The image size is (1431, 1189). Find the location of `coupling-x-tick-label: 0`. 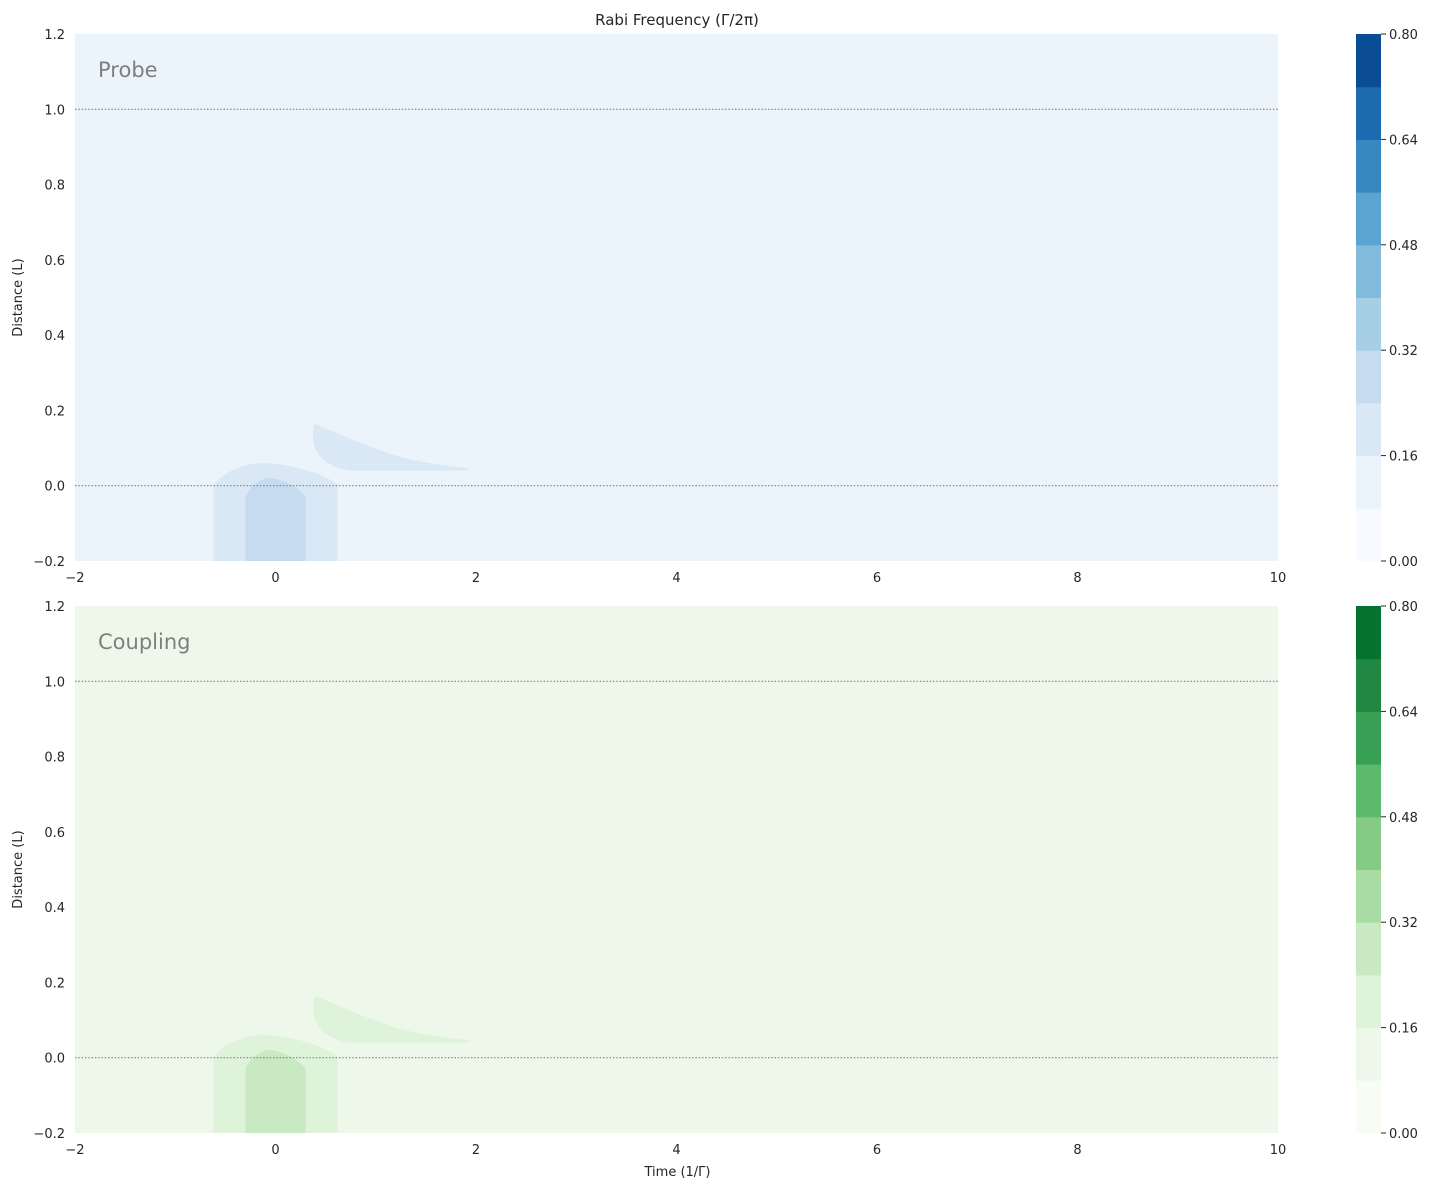

coupling-x-tick-label: 0 is located at coordinates (275, 1150).